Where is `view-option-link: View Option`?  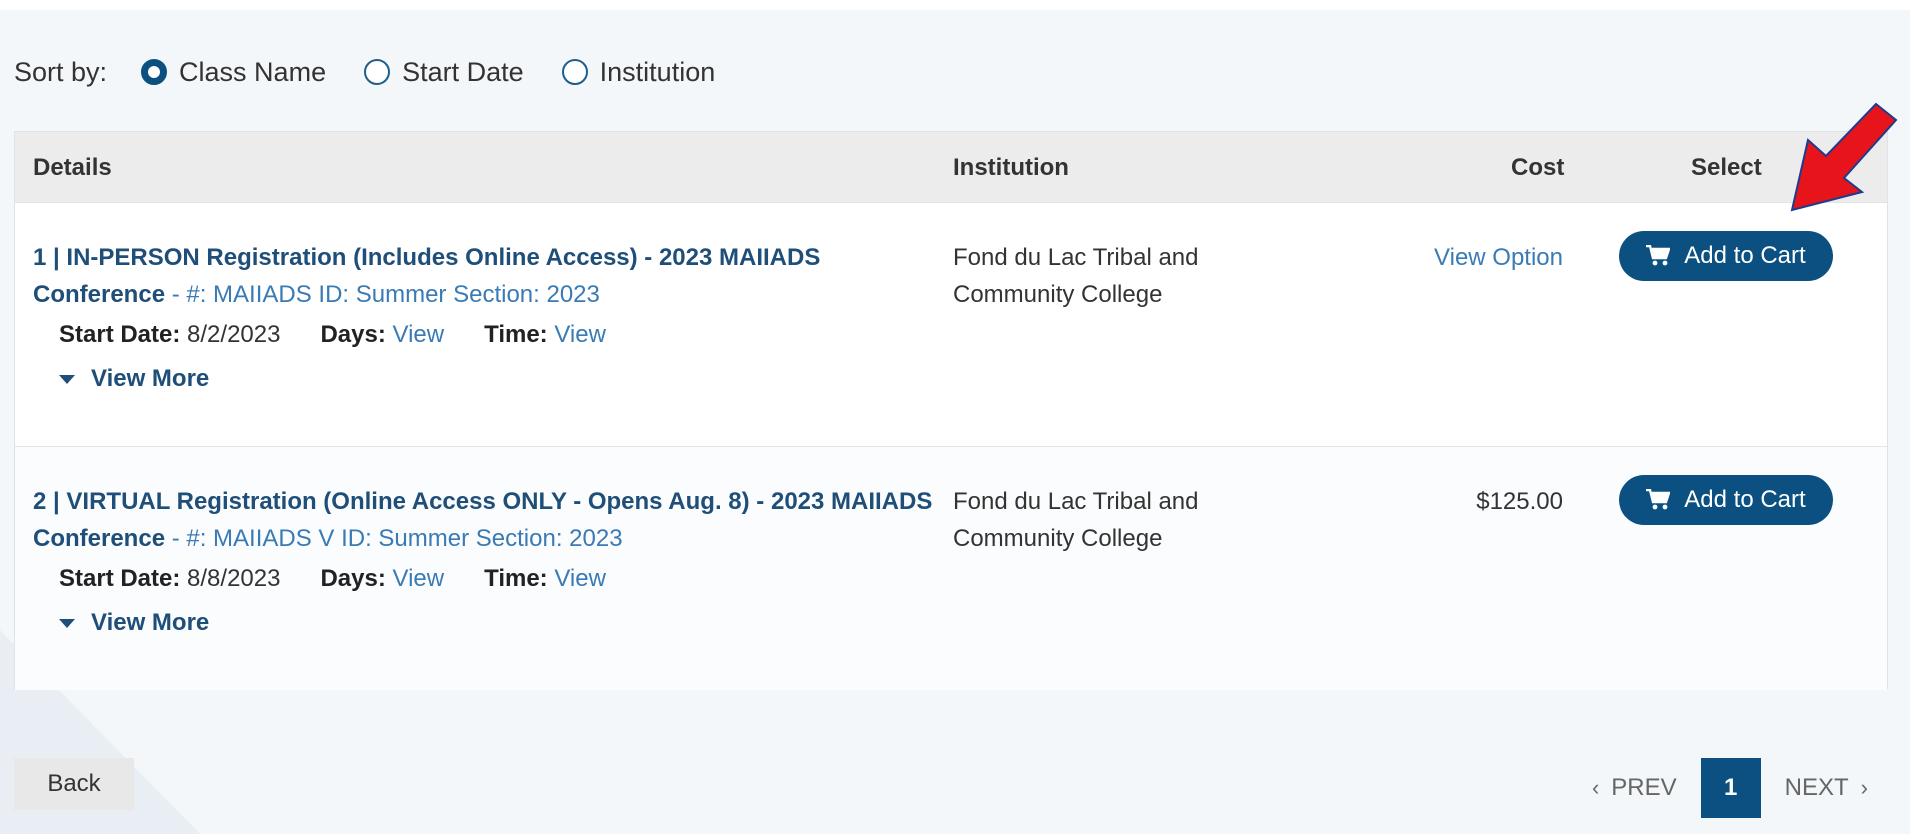 view-option-link: View Option is located at coordinates (1498, 257).